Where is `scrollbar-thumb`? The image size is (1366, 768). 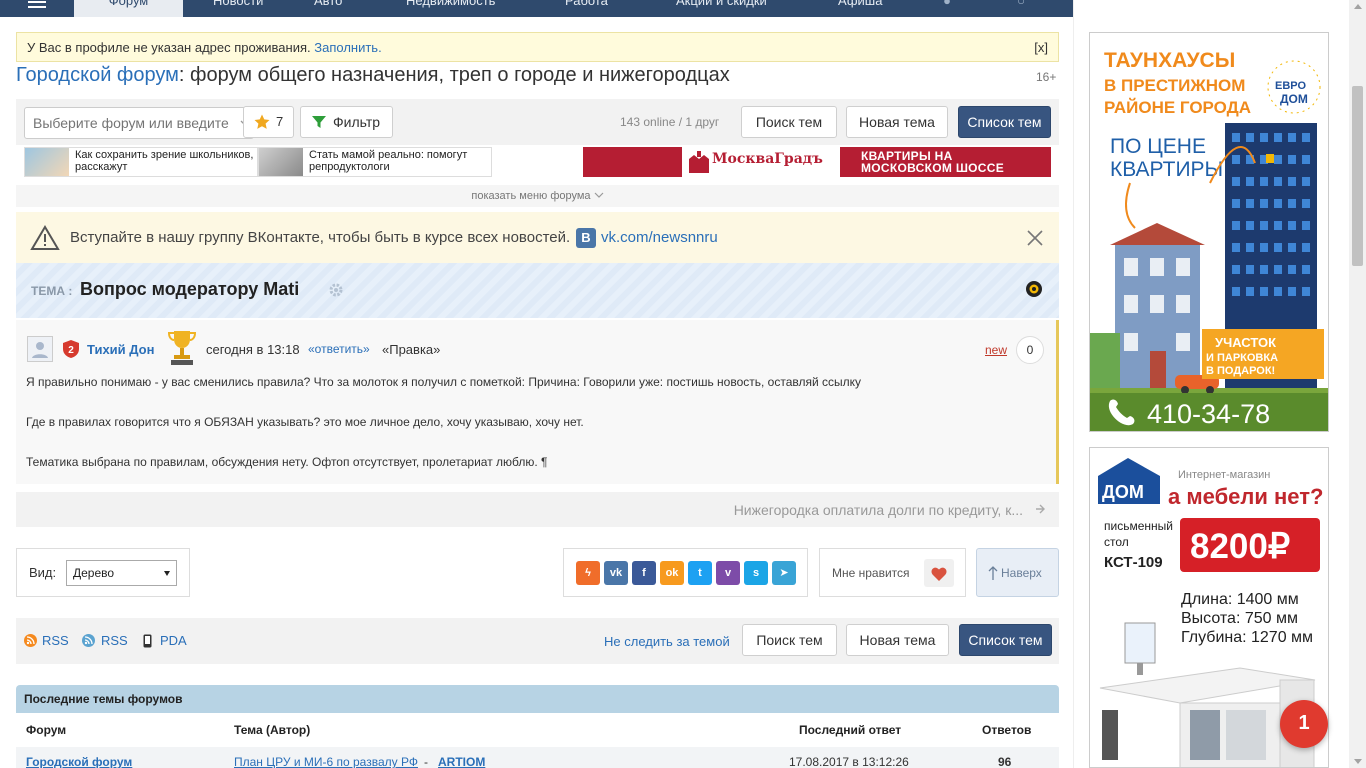 scrollbar-thumb is located at coordinates (1357, 176).